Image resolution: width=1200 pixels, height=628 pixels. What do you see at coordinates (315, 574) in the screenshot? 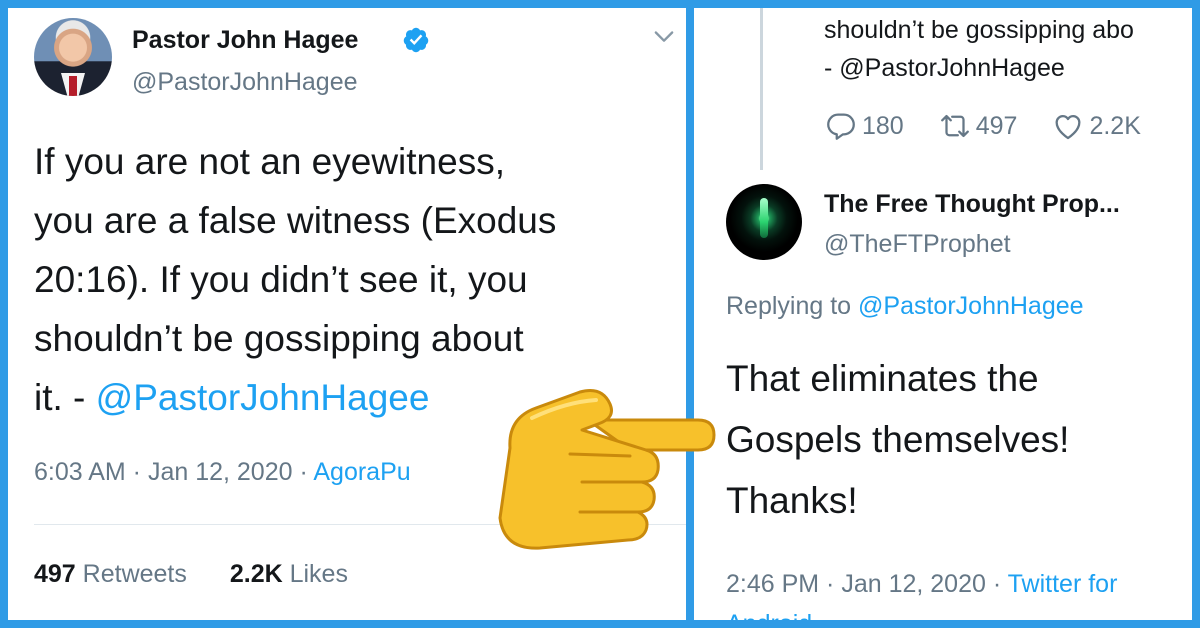
I see `likes-label: Likes` at bounding box center [315, 574].